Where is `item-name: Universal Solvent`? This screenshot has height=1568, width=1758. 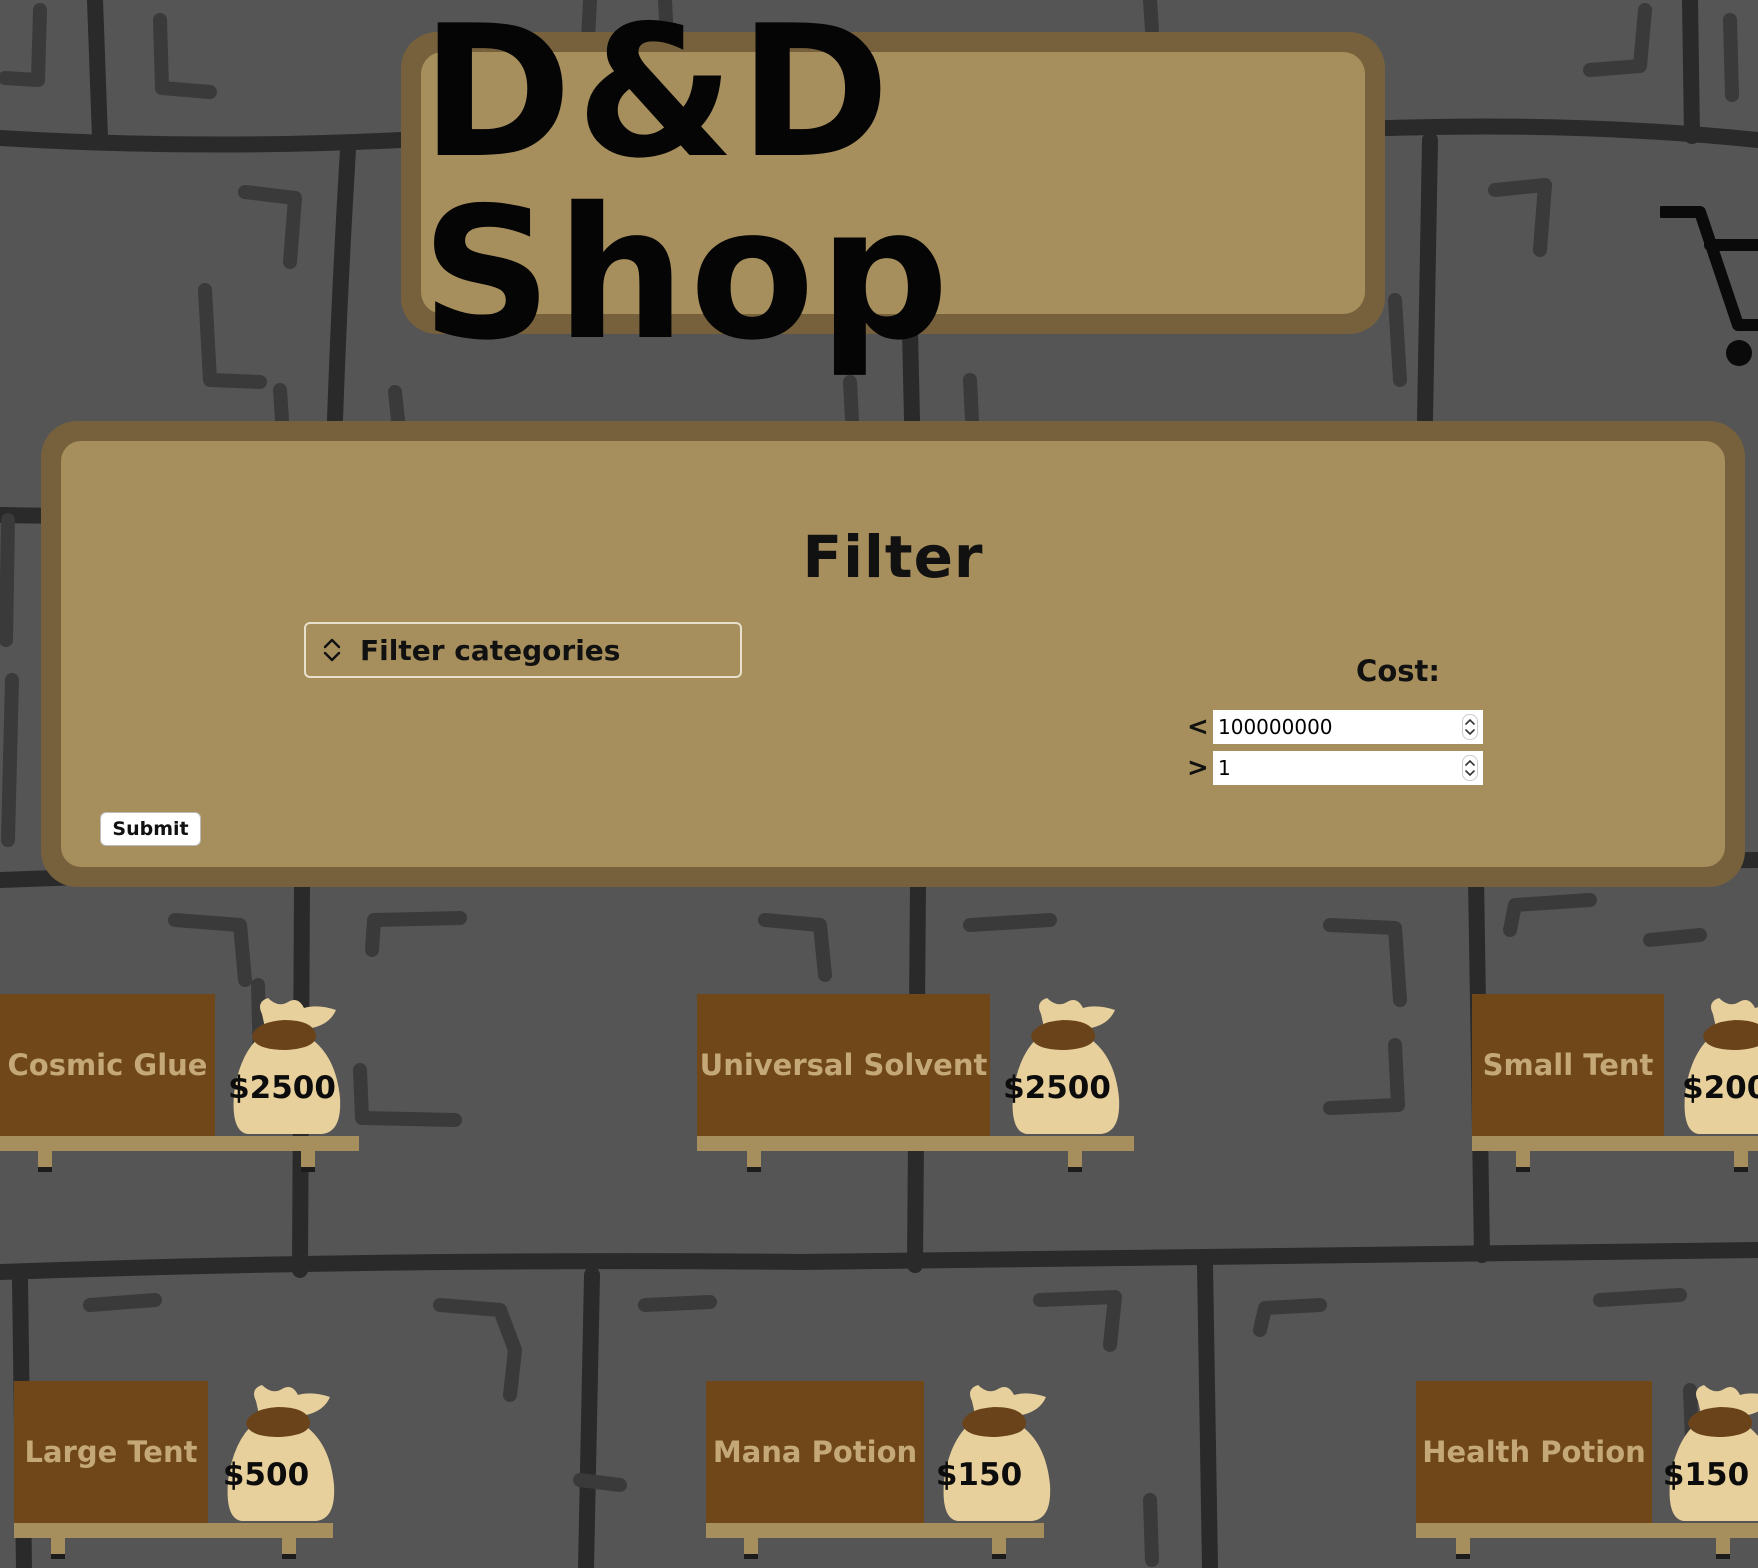
item-name: Universal Solvent is located at coordinates (843, 1065).